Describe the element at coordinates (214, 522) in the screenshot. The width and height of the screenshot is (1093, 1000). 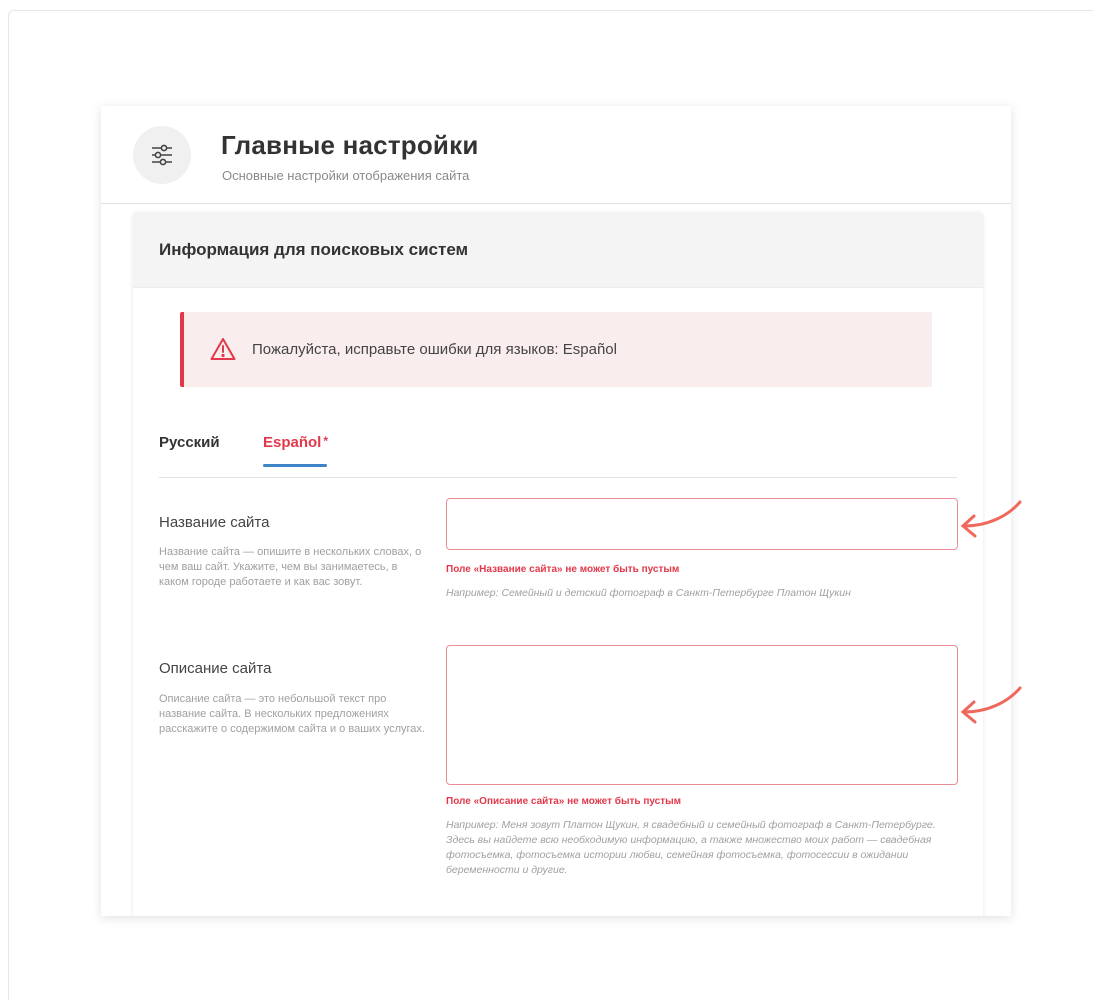
I see `site-name-label: Название сайта` at that location.